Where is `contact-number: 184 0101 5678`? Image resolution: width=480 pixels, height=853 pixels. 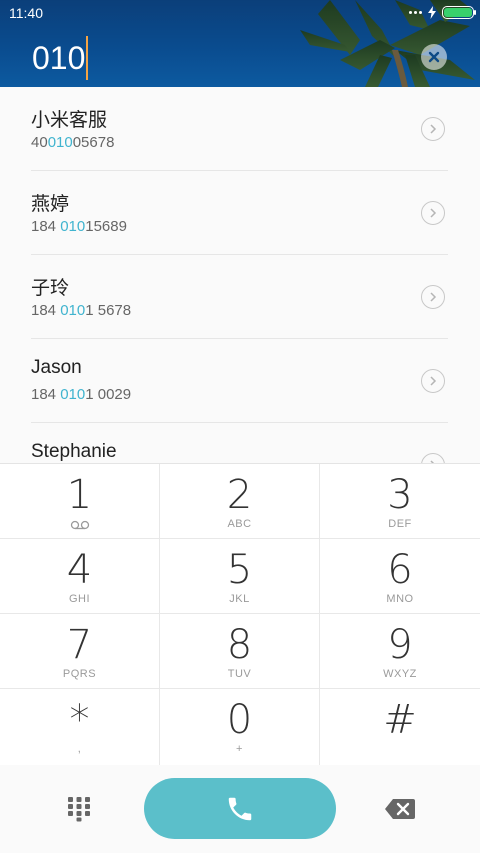
contact-number: 184 0101 5678 is located at coordinates (81, 310).